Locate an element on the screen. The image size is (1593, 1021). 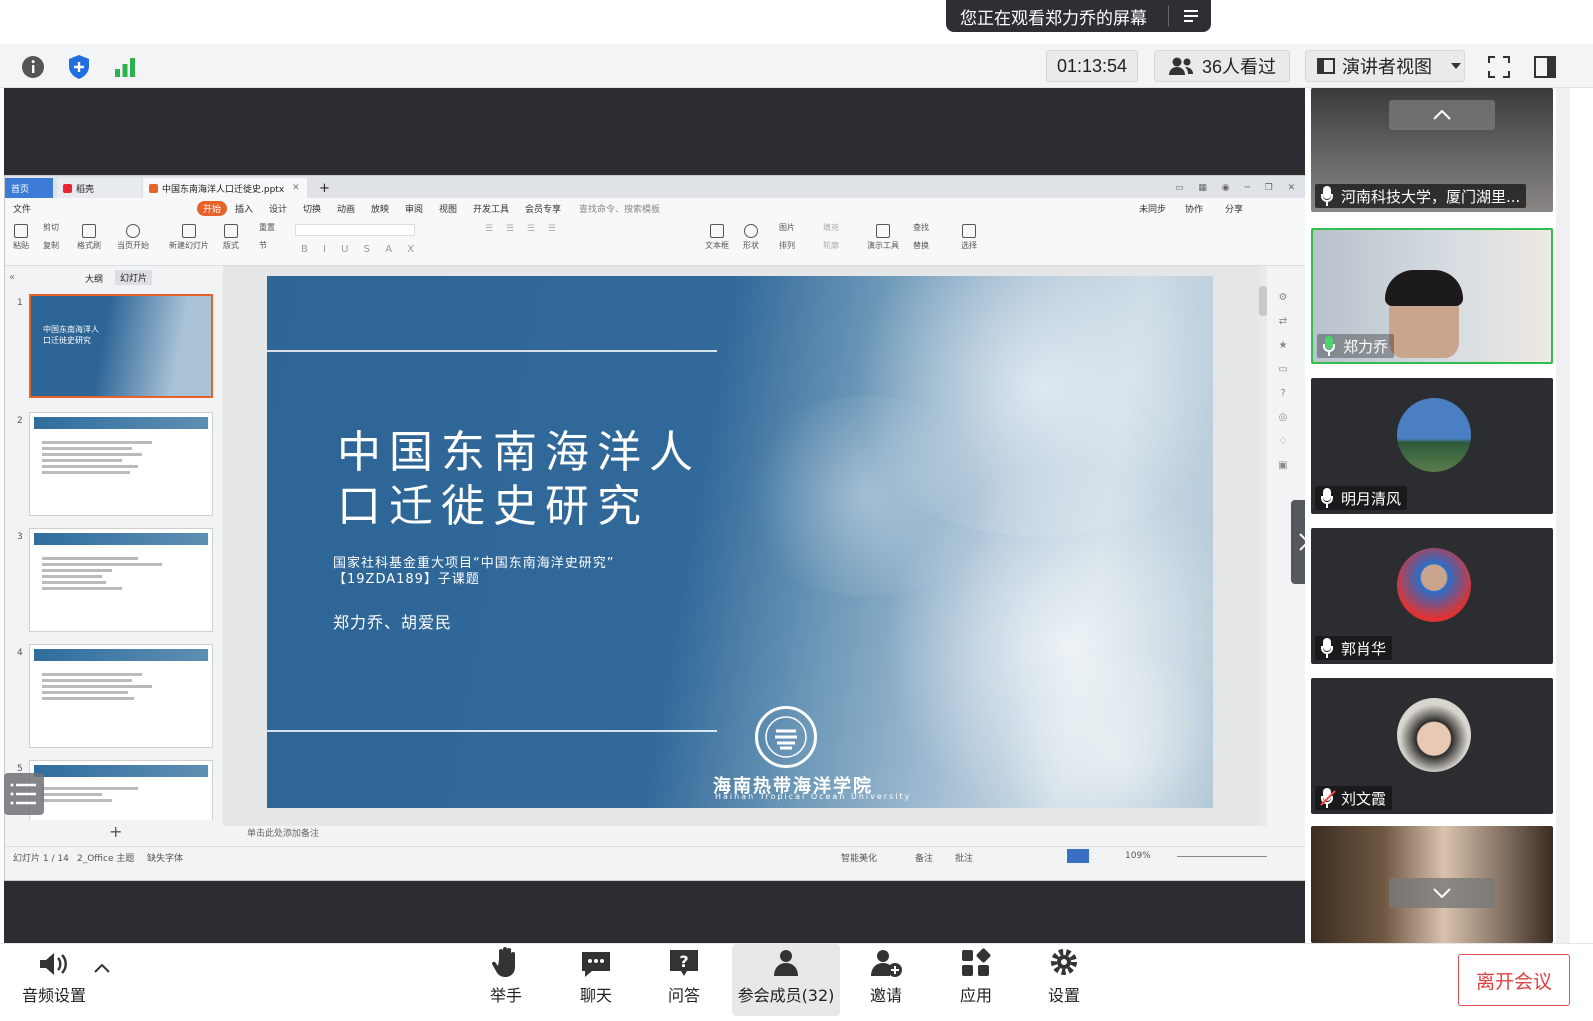
participant-tile: 郭肖华 is located at coordinates (1432, 596).